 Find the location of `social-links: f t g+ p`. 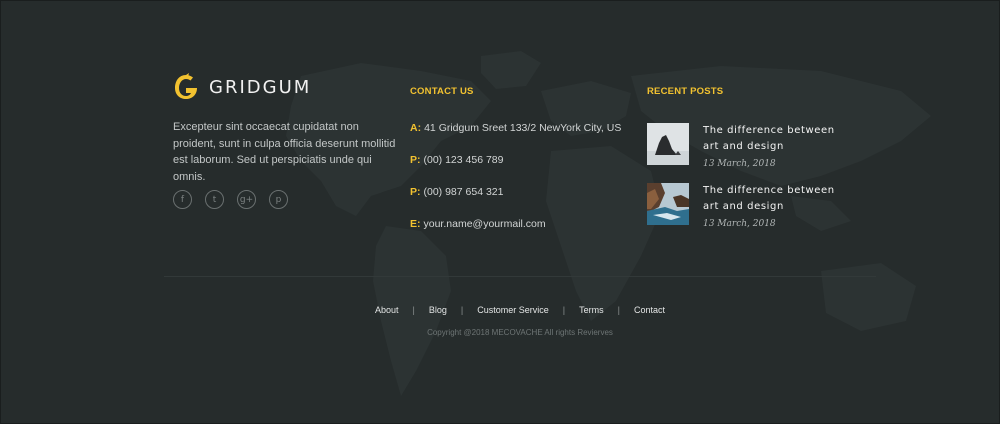

social-links: f t g+ p is located at coordinates (237, 199).